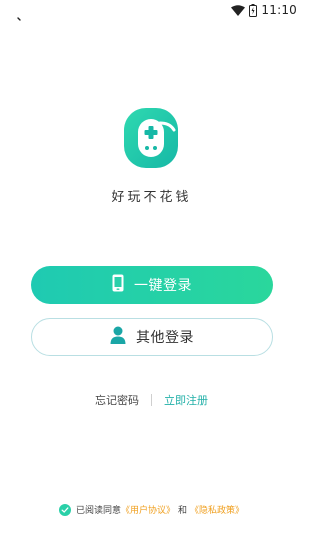  Describe the element at coordinates (253, 10) in the screenshot. I see `battery-icon` at that location.